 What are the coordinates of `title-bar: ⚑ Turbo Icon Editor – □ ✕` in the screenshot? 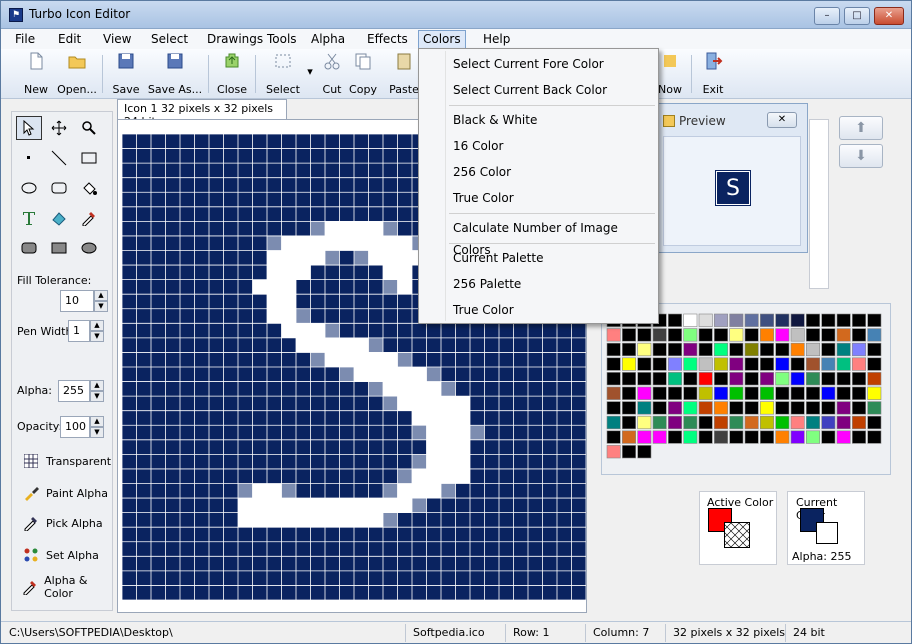 It's located at (456, 15).